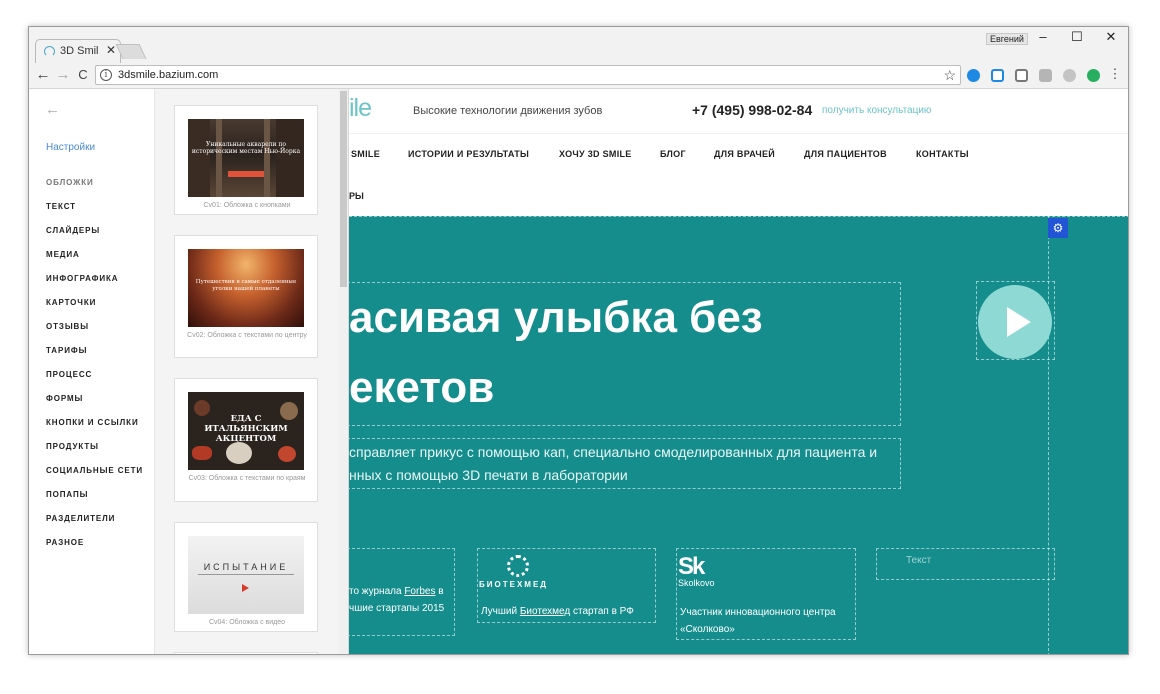 This screenshot has height=694, width=1160. I want to click on site-info-icon: i, so click(106, 75).